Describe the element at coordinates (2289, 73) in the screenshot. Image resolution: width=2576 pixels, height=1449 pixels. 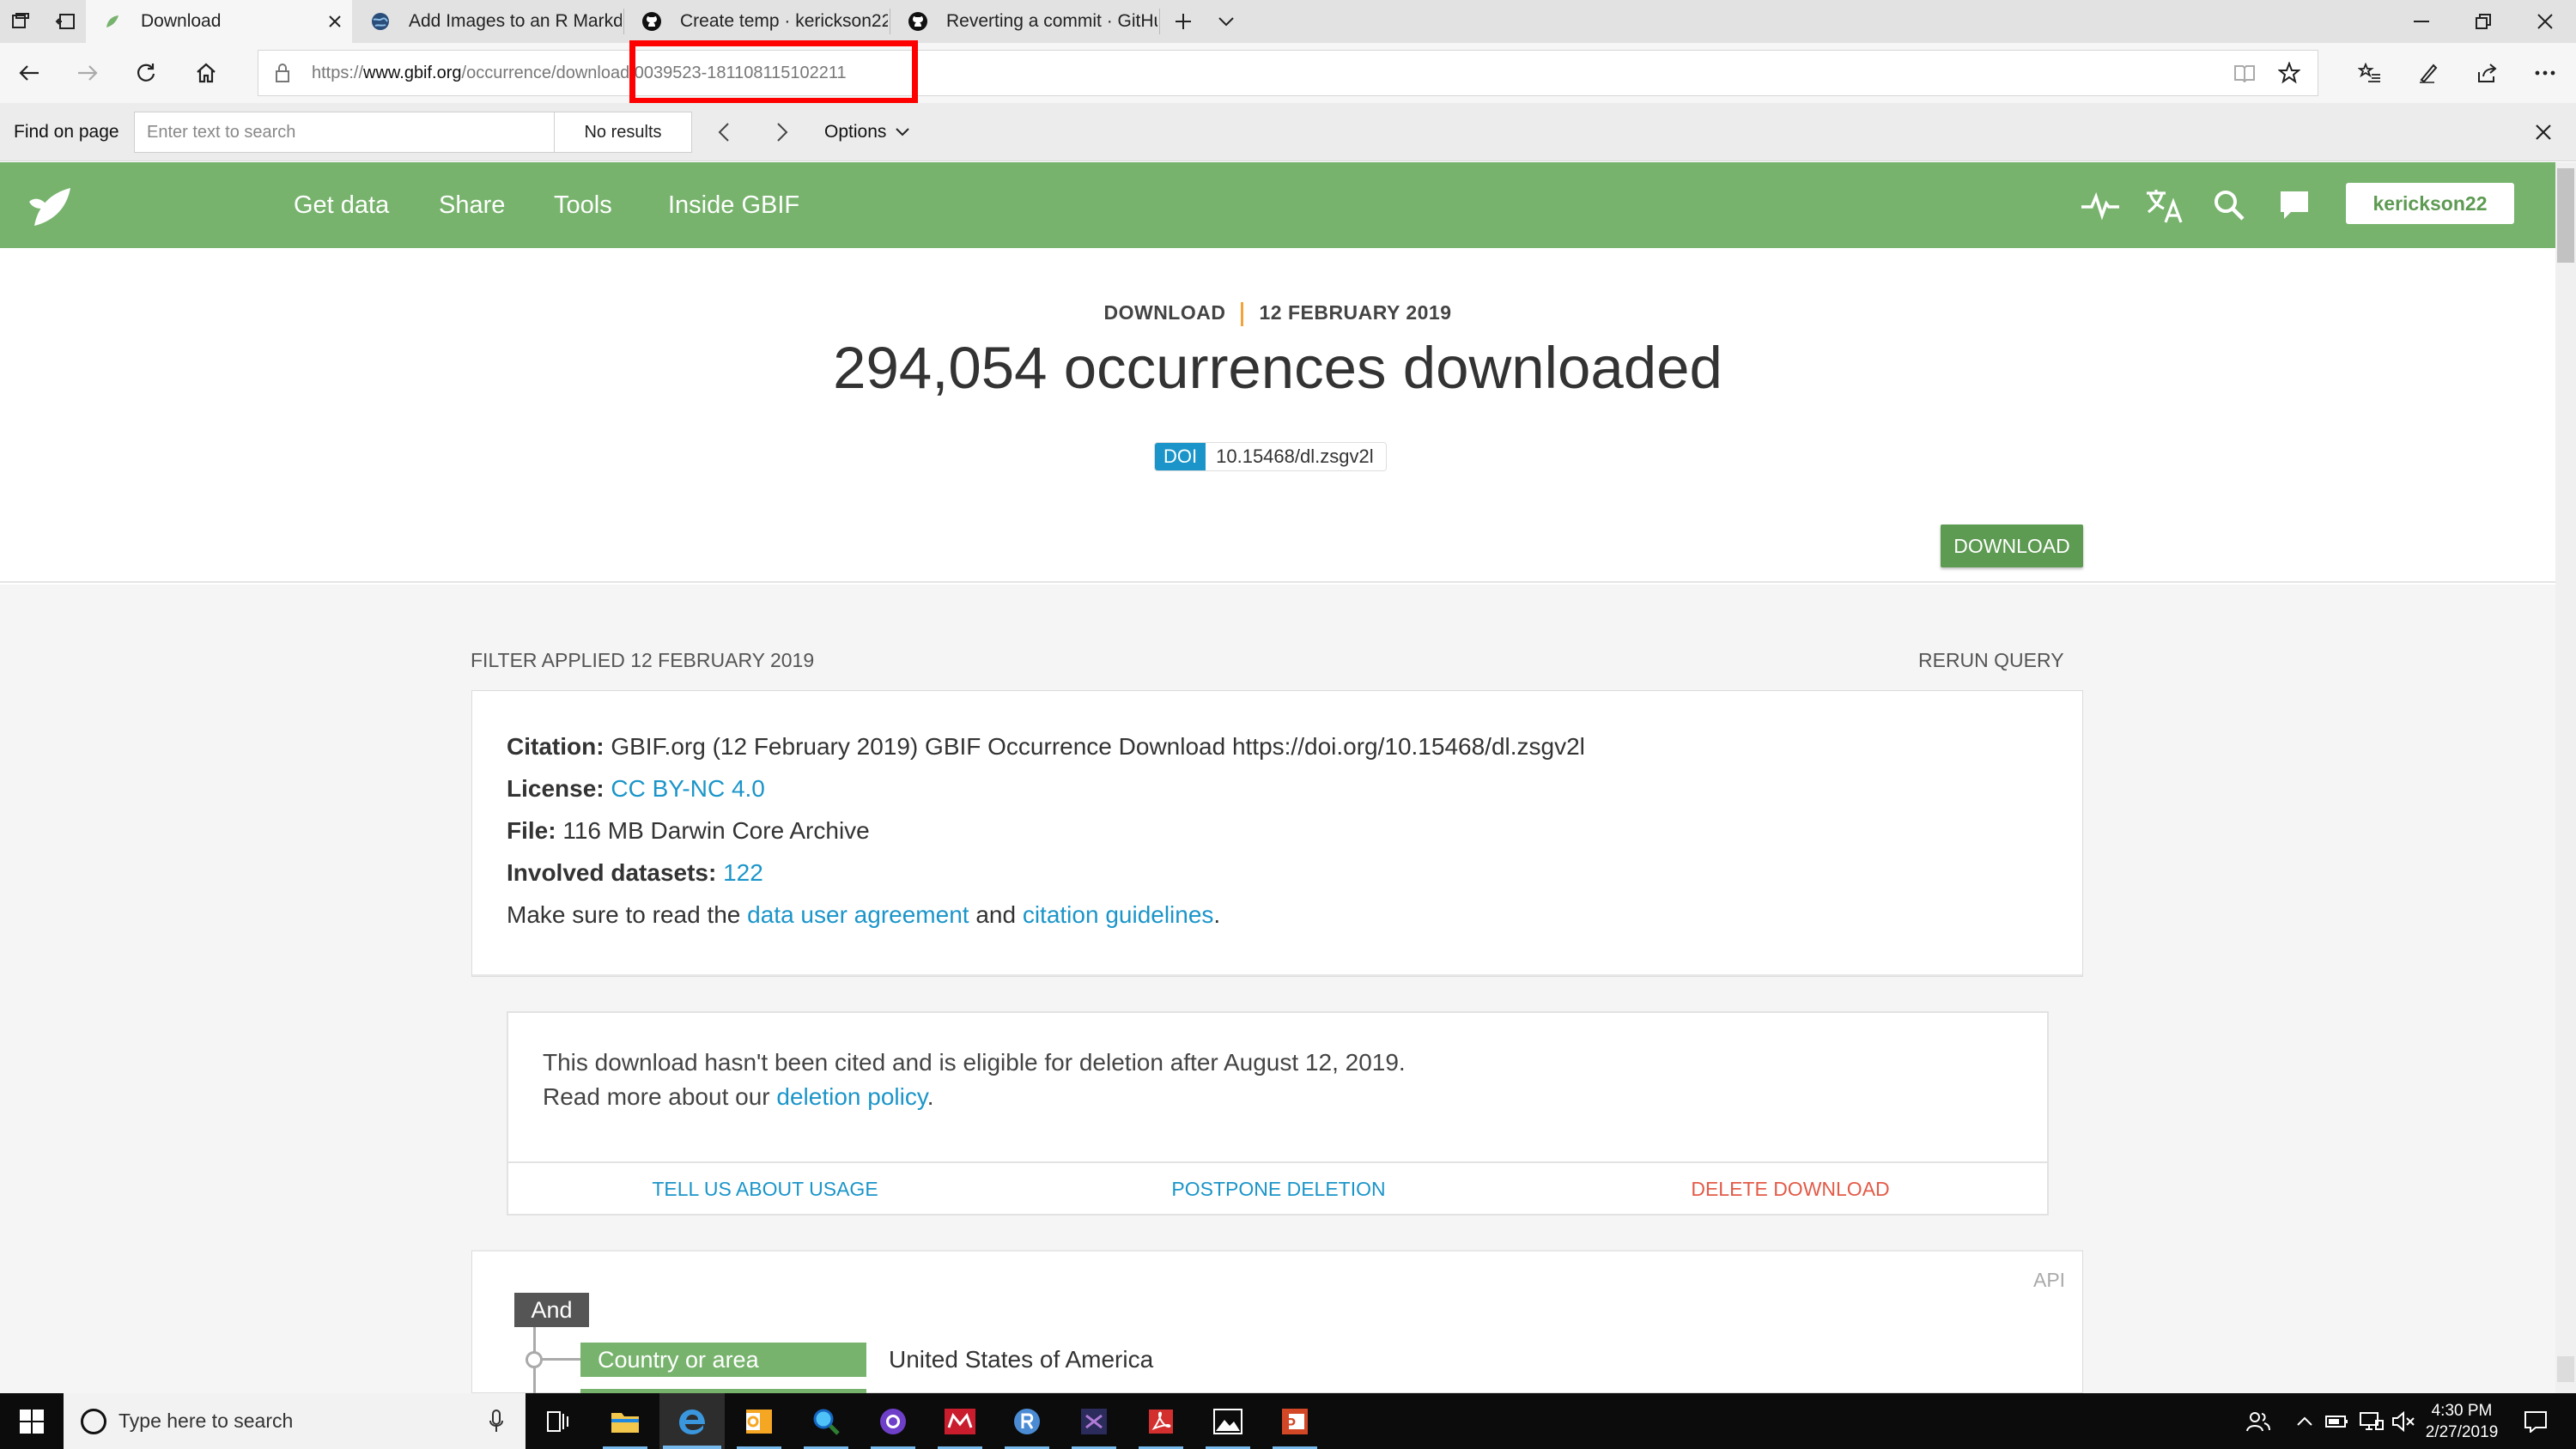
I see `favorite-star-icon` at that location.